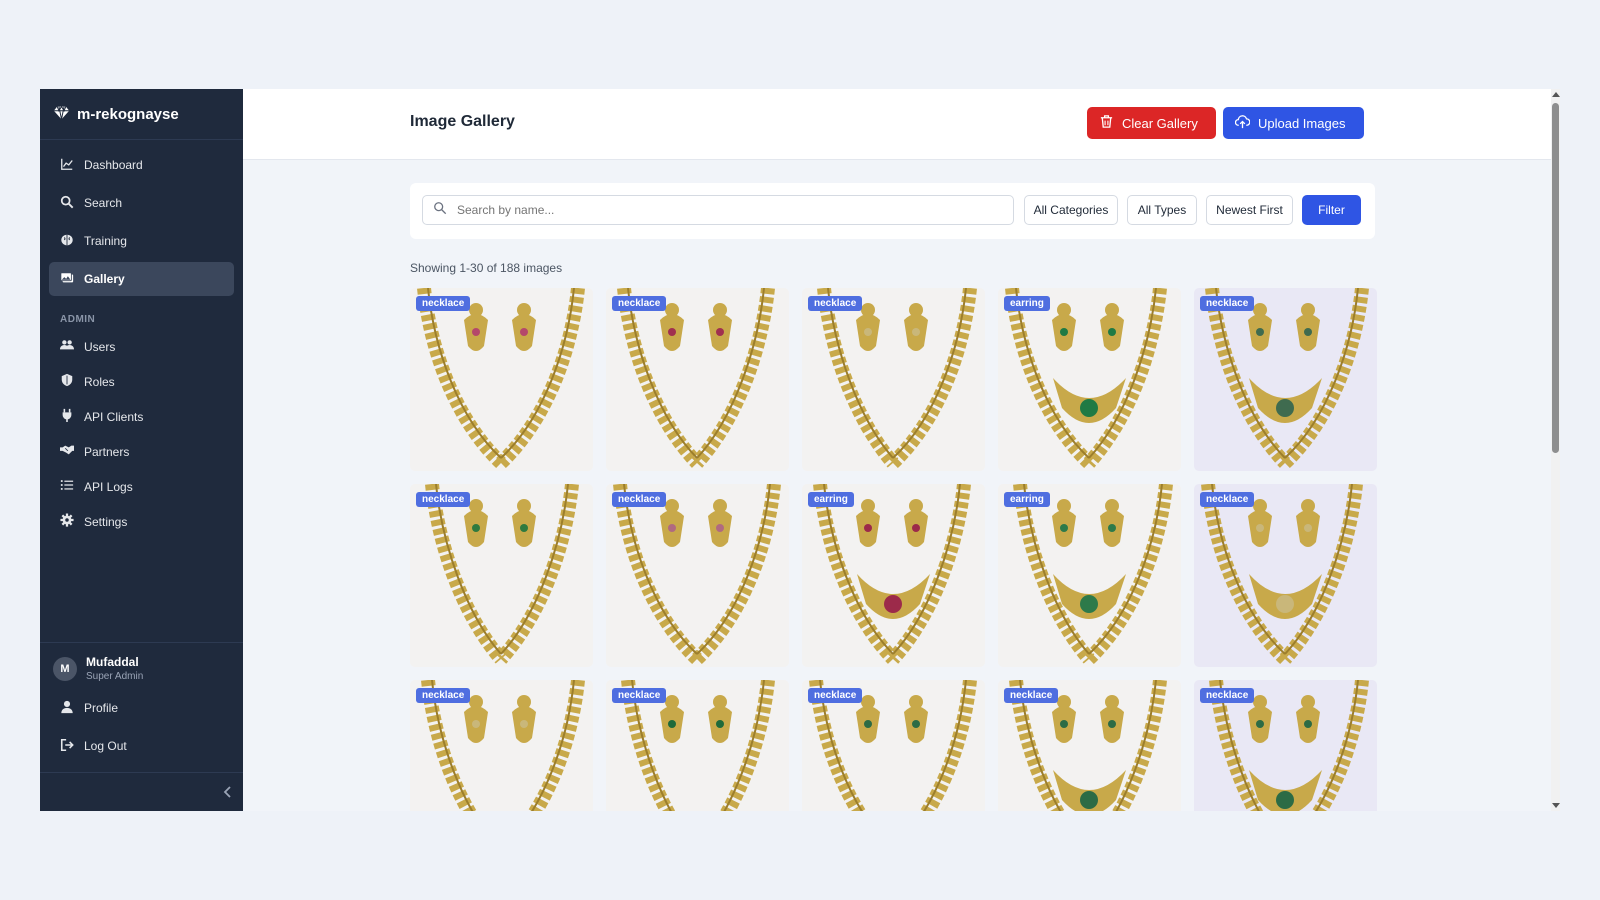  I want to click on sidebar-item-gallery: Gallery, so click(141, 279).